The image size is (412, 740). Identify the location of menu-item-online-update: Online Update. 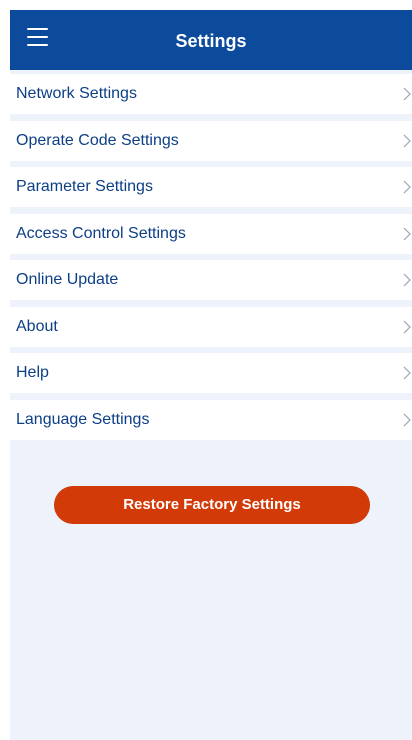
(211, 280).